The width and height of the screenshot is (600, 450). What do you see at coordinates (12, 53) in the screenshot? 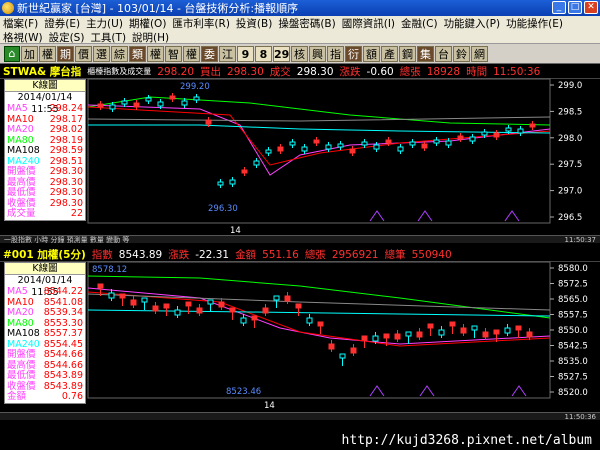
I see `home-icon: ⌂` at bounding box center [12, 53].